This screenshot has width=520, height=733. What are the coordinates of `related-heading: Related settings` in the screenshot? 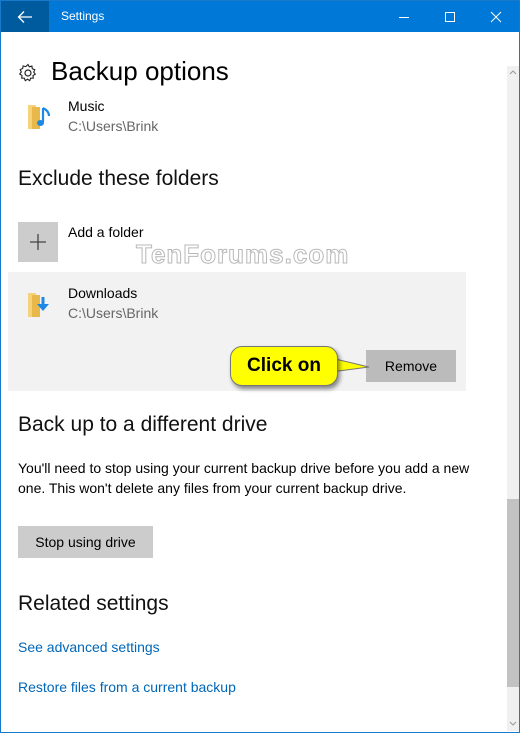 It's located at (93, 603).